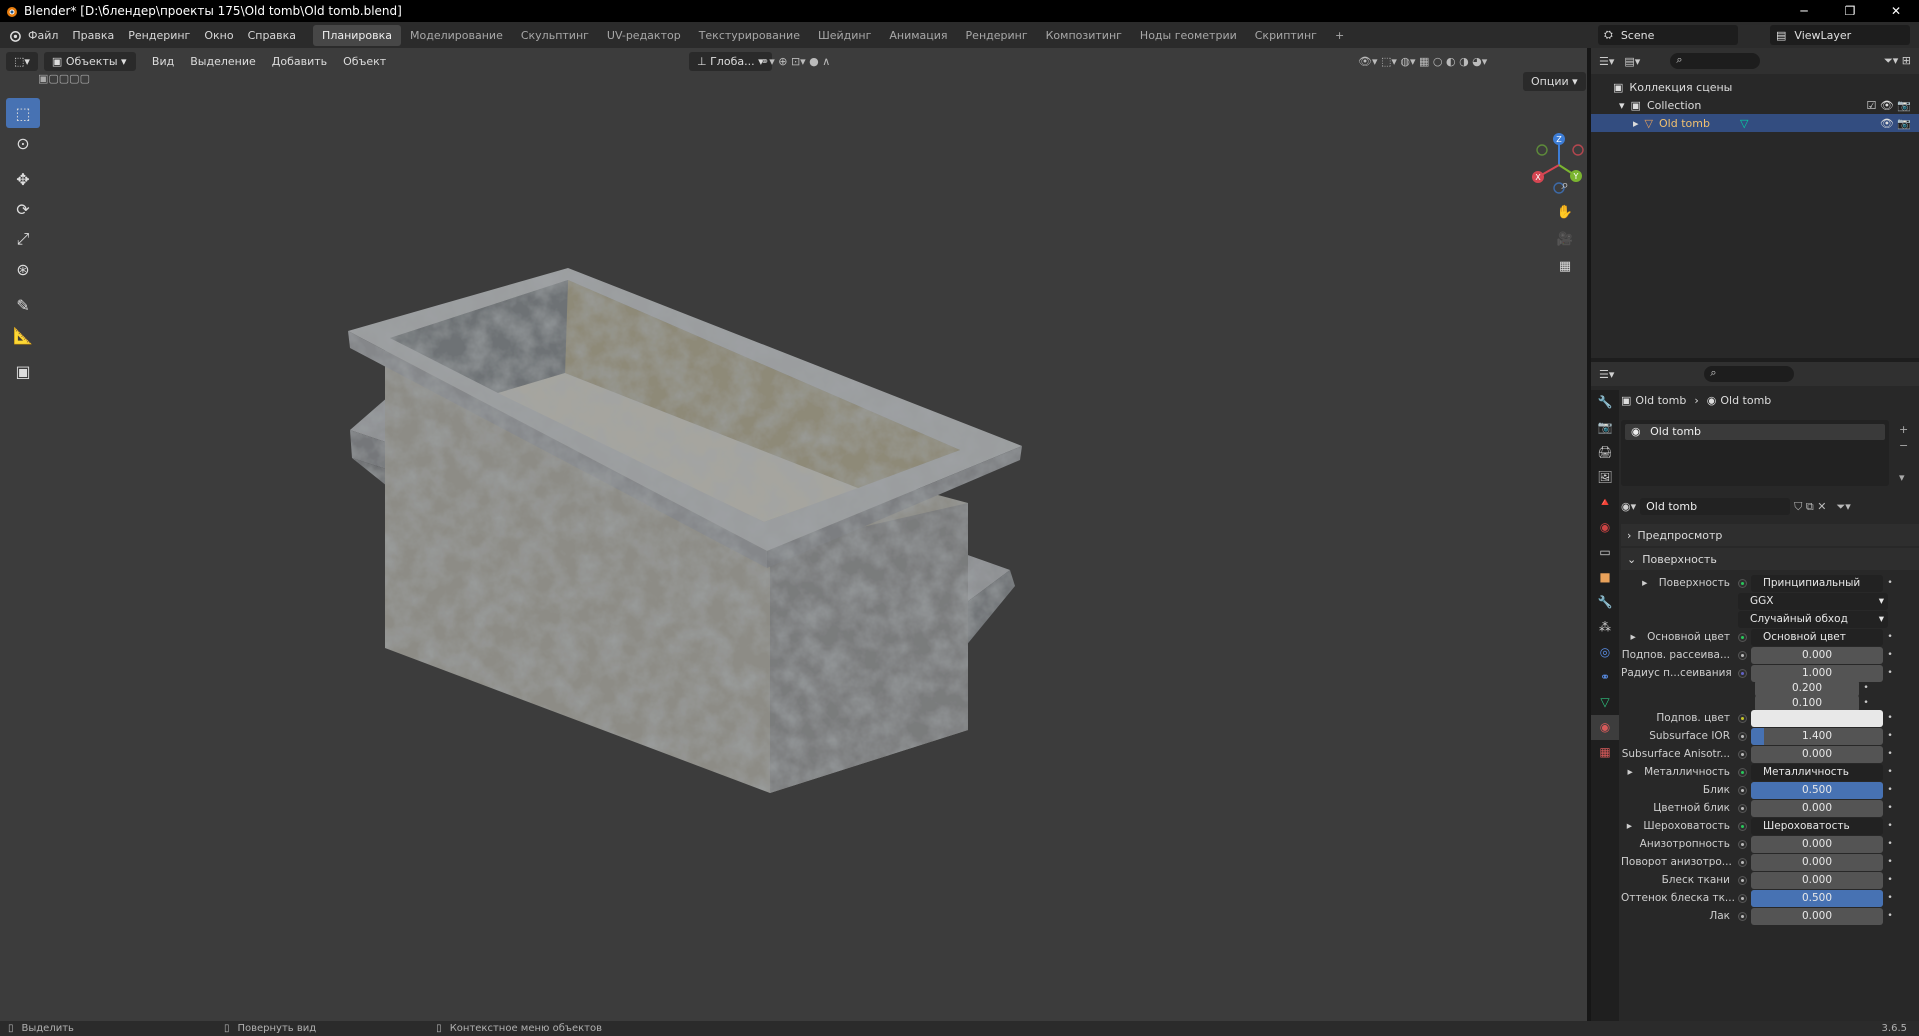 This screenshot has height=1036, width=1919. What do you see at coordinates (1605, 602) in the screenshot?
I see `modifier-tab-icon: 🔧` at bounding box center [1605, 602].